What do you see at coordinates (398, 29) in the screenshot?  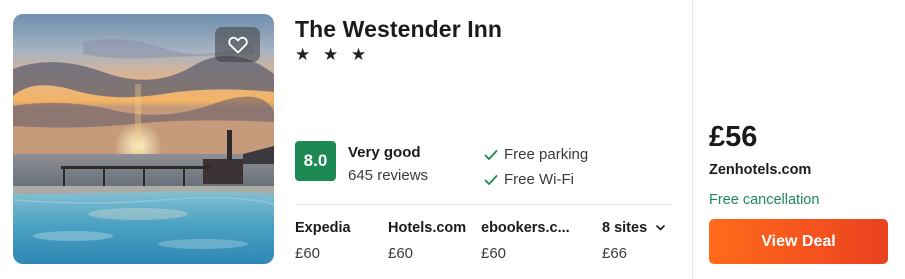 I see `hotel-name: The Westender Inn` at bounding box center [398, 29].